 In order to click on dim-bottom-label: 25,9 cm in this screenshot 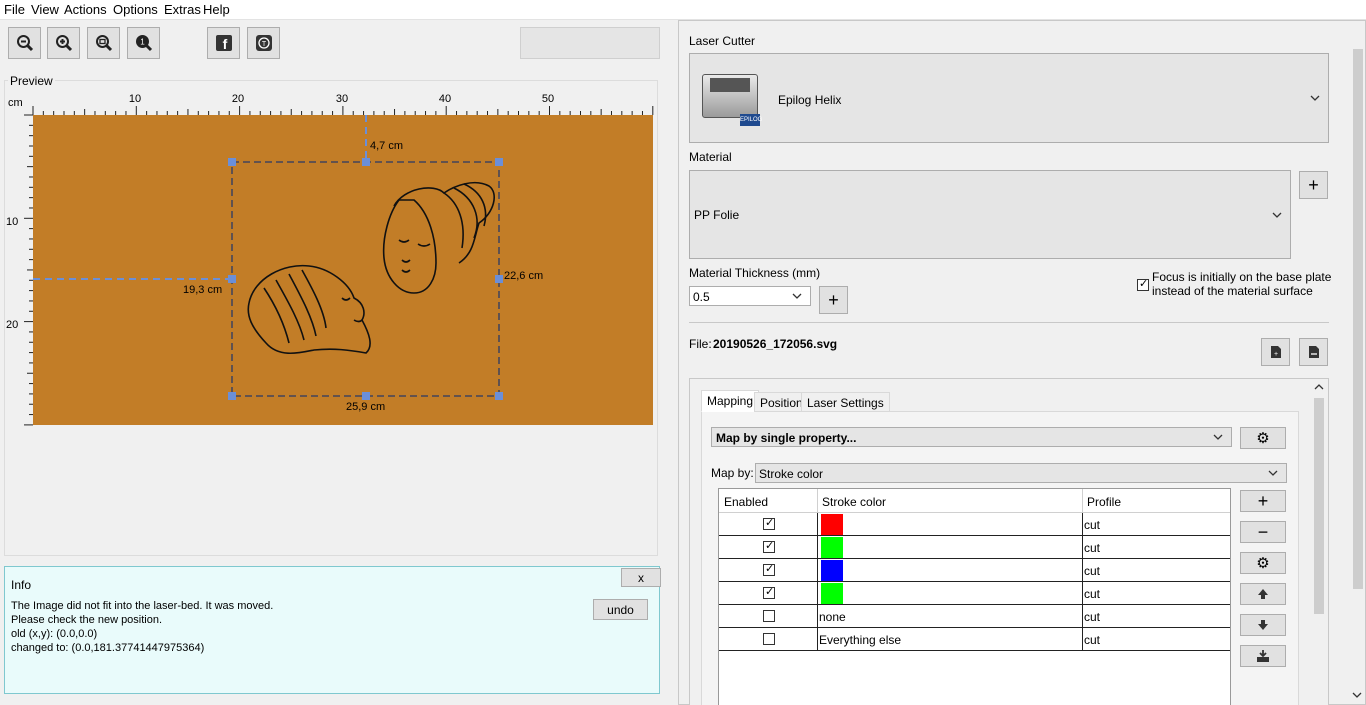, I will do `click(365, 407)`.